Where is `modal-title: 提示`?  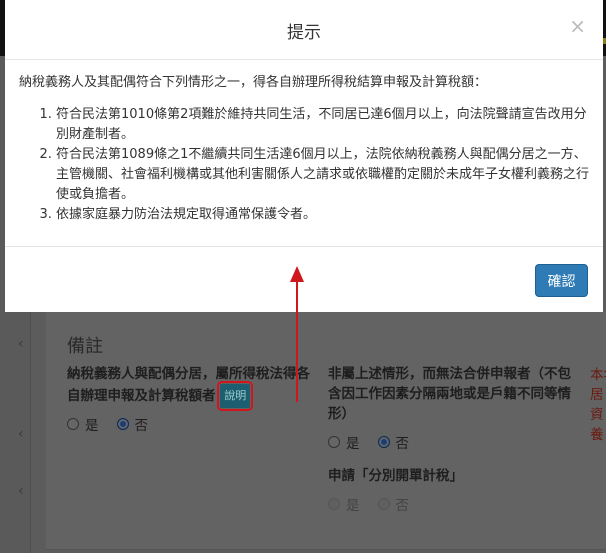 modal-title: 提示 is located at coordinates (304, 33).